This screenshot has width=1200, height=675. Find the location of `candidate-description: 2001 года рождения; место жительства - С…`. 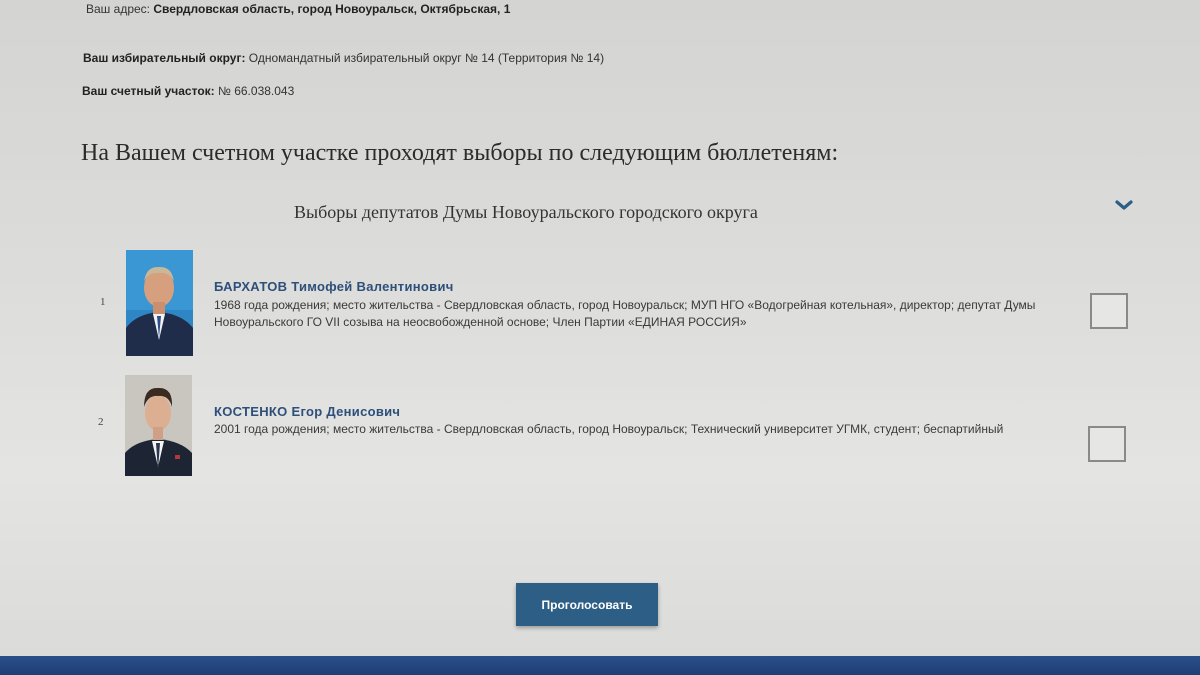

candidate-description: 2001 года рождения; место жительства - С… is located at coordinates (609, 429).